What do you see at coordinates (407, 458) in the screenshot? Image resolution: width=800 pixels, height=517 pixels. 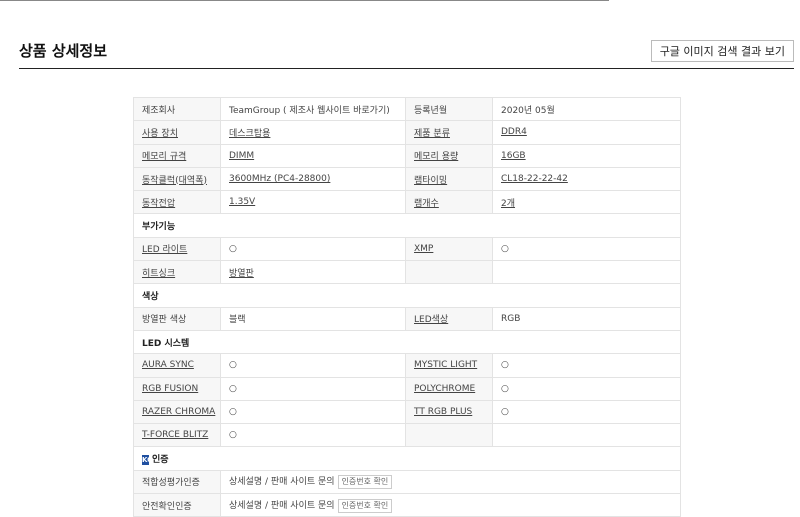 I see `spec-section-row: KC인증` at bounding box center [407, 458].